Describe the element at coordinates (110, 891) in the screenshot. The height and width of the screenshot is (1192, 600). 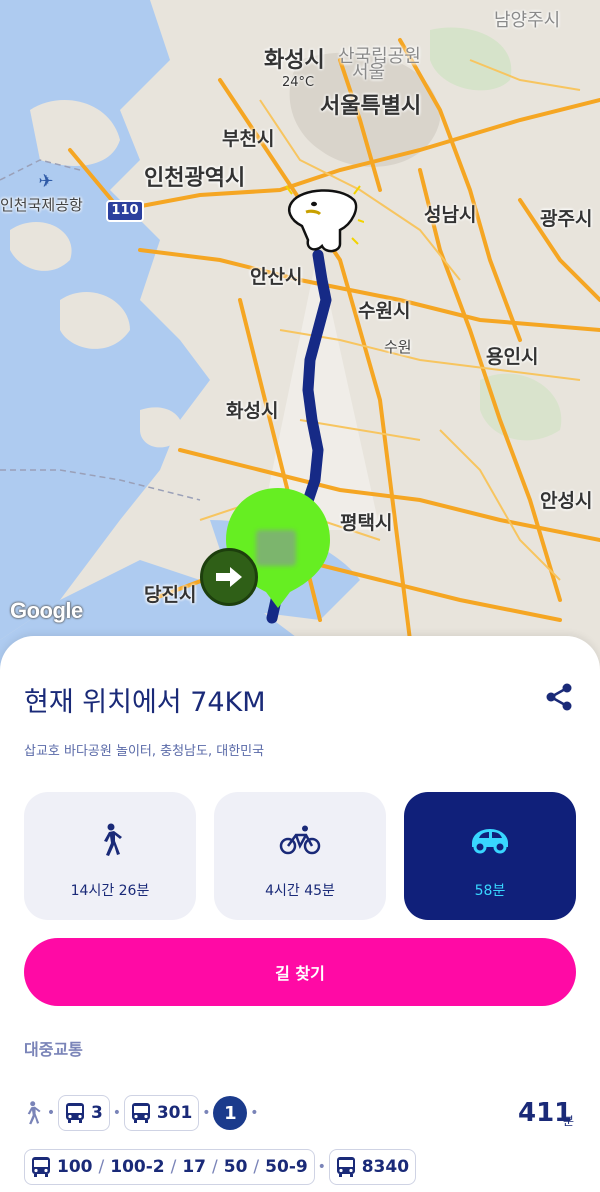
I see `mode-walk-time: 14시간 26분` at that location.